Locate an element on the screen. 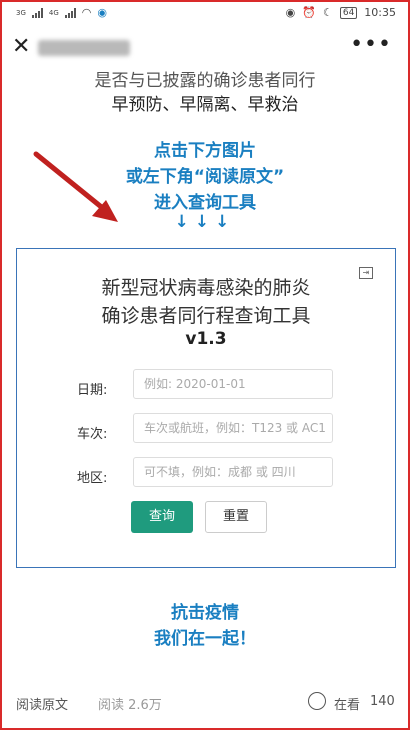 Image resolution: width=410 pixels, height=730 pixels. date-label: 日期: is located at coordinates (92, 390).